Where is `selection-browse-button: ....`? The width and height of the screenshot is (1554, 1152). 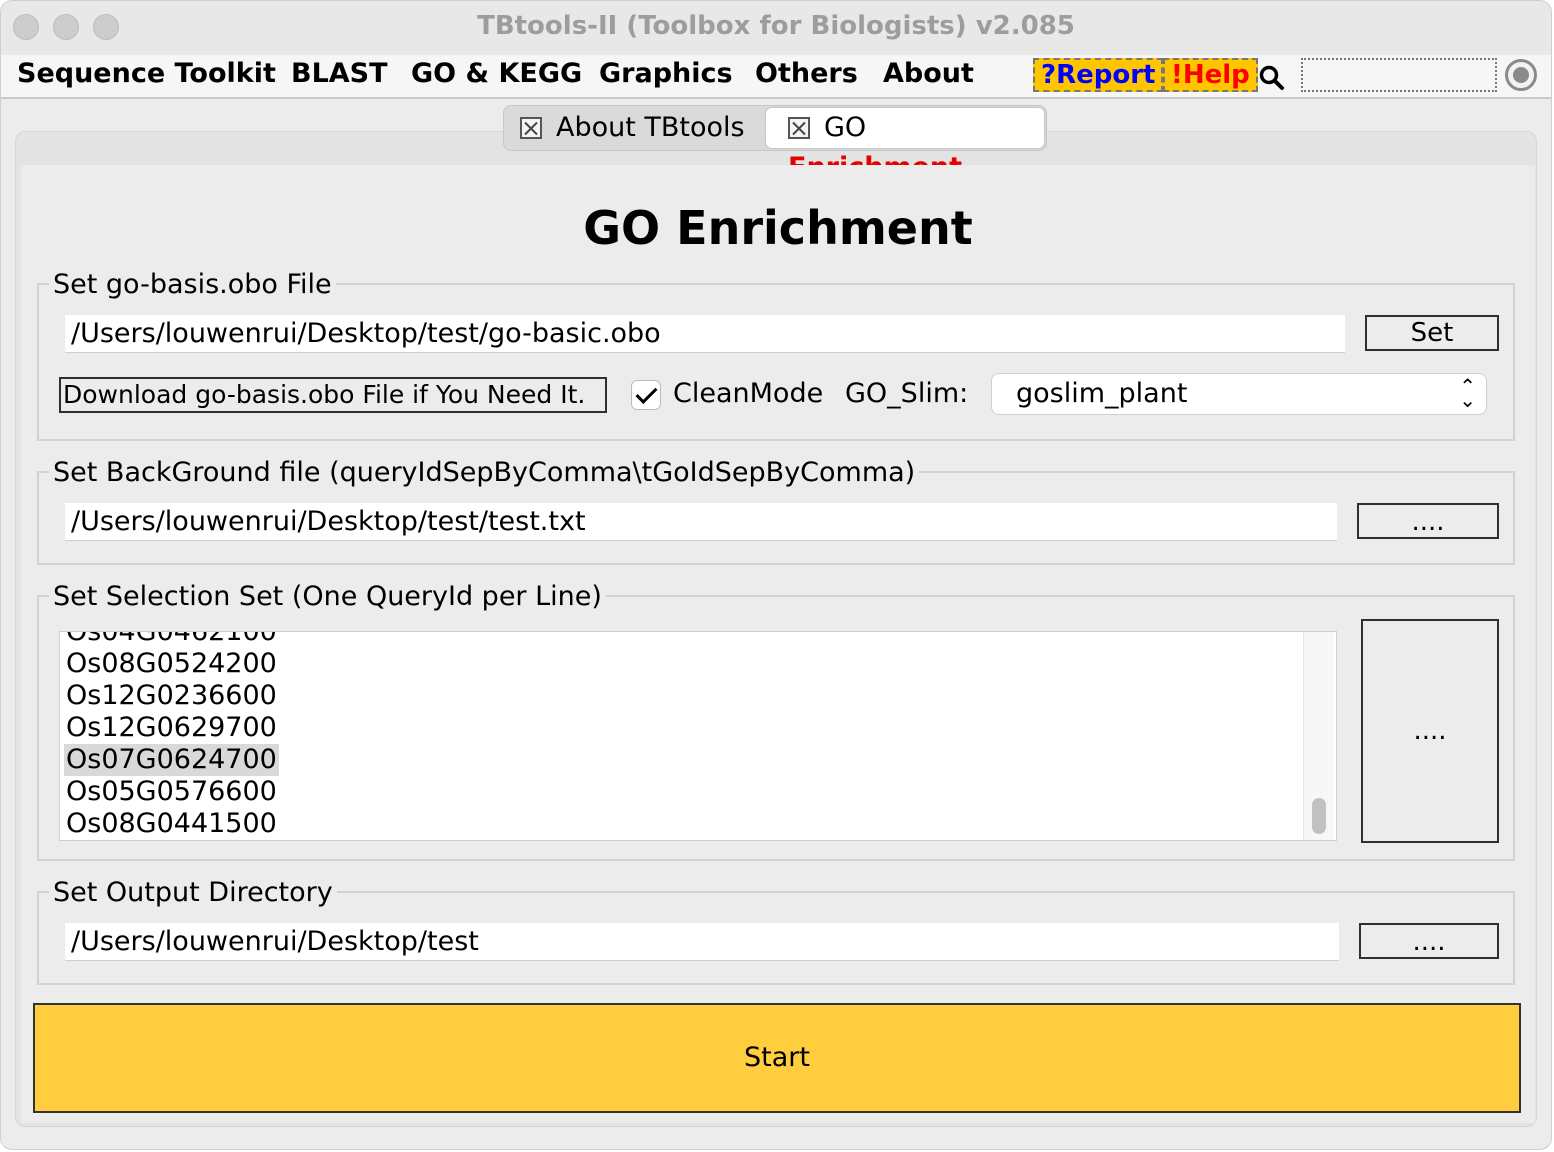 selection-browse-button: .... is located at coordinates (1430, 731).